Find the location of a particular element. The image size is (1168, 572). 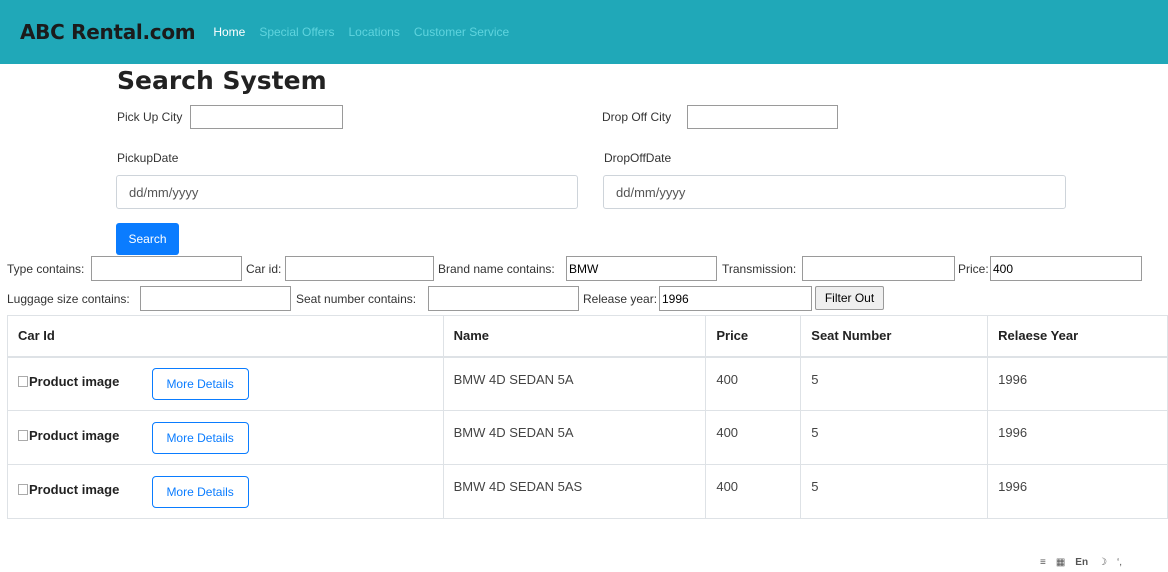

search-button: Search is located at coordinates (147, 239).